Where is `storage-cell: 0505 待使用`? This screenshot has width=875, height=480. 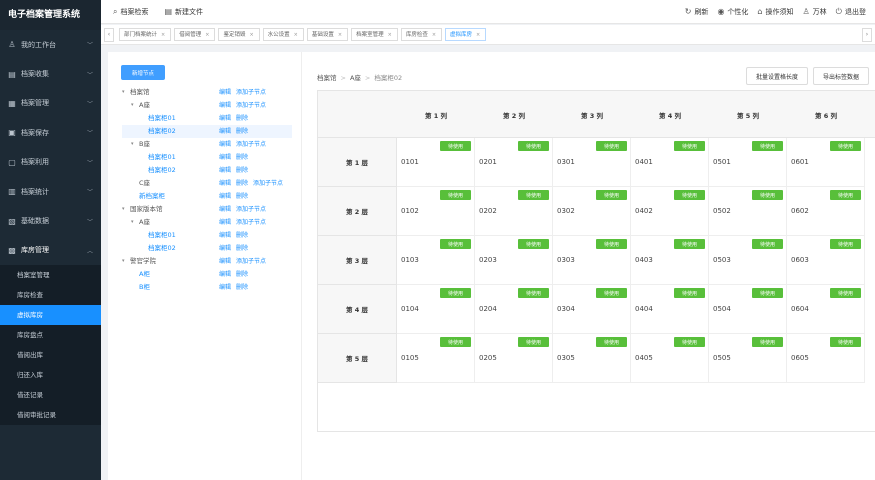 storage-cell: 0505 待使用 is located at coordinates (748, 358).